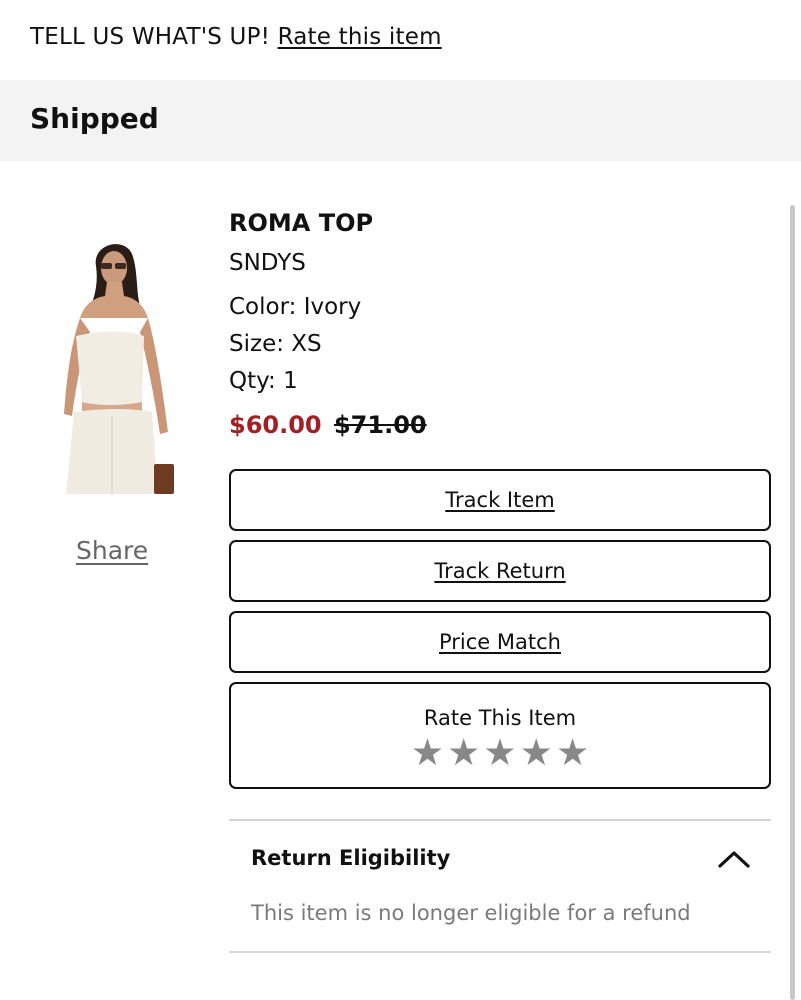 Image resolution: width=801 pixels, height=1000 pixels. I want to click on star-1-icon: ★, so click(427, 752).